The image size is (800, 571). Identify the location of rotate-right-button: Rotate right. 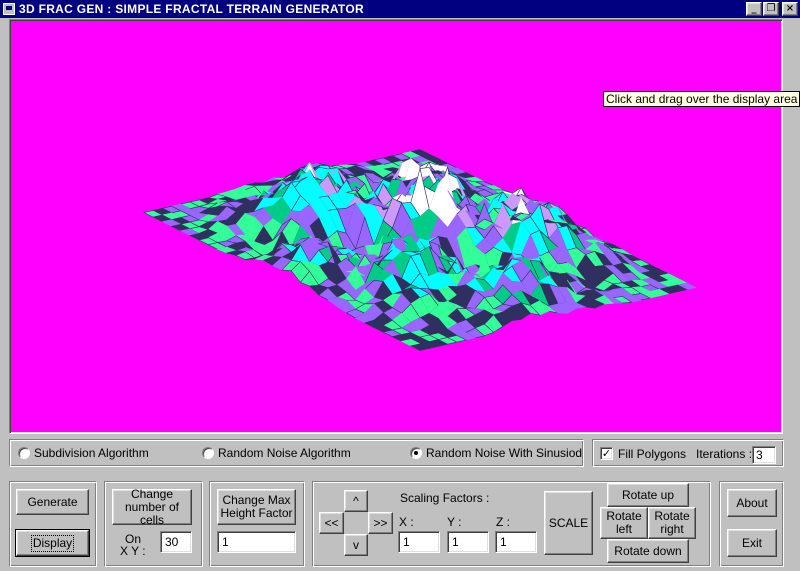
(672, 523).